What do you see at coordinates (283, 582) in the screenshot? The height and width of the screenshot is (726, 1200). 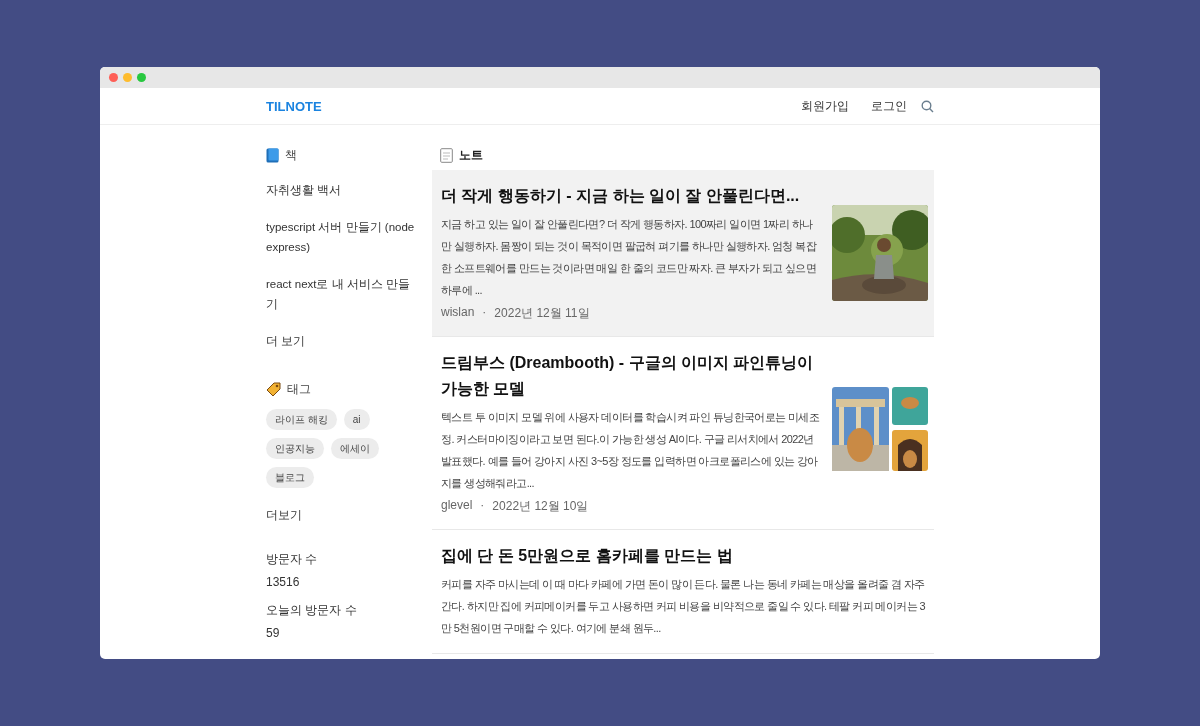 I see `stat-value: 13516` at bounding box center [283, 582].